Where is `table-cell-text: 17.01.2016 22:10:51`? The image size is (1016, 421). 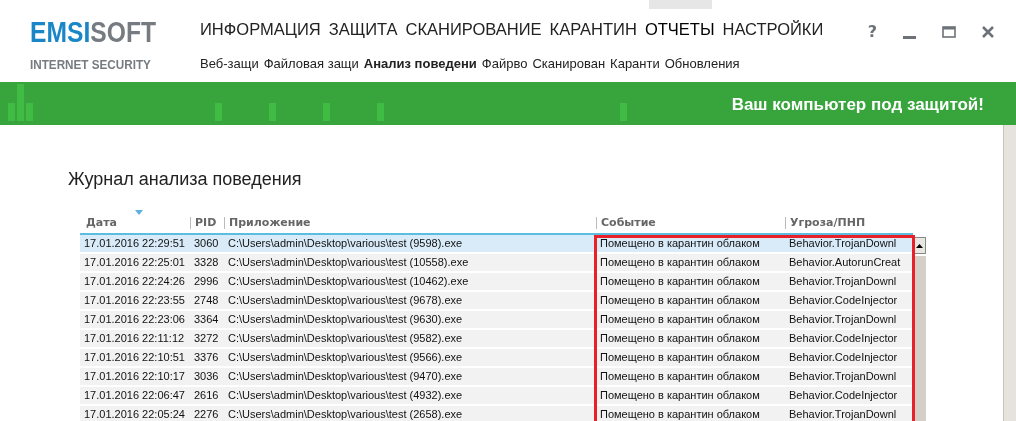 table-cell-text: 17.01.2016 22:10:51 is located at coordinates (134, 357).